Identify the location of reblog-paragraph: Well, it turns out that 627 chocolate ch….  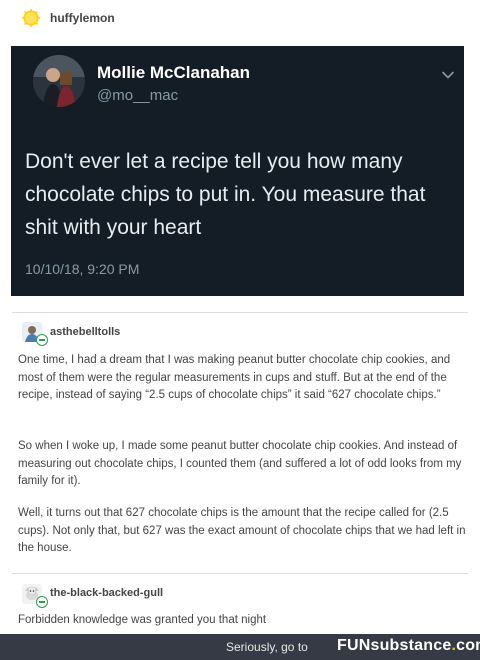
(242, 530).